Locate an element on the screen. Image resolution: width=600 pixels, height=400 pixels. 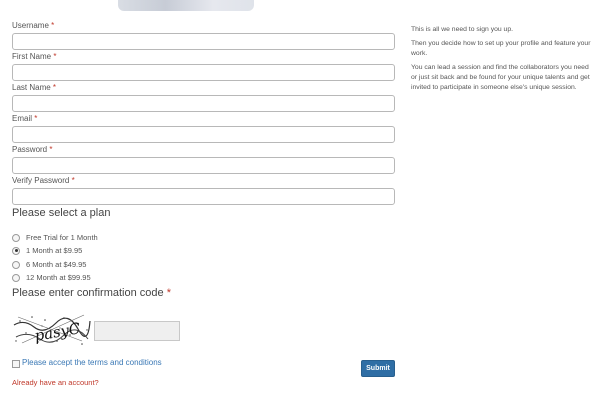
plan-option-1-month: 1 Month at $9.95 is located at coordinates (47, 250).